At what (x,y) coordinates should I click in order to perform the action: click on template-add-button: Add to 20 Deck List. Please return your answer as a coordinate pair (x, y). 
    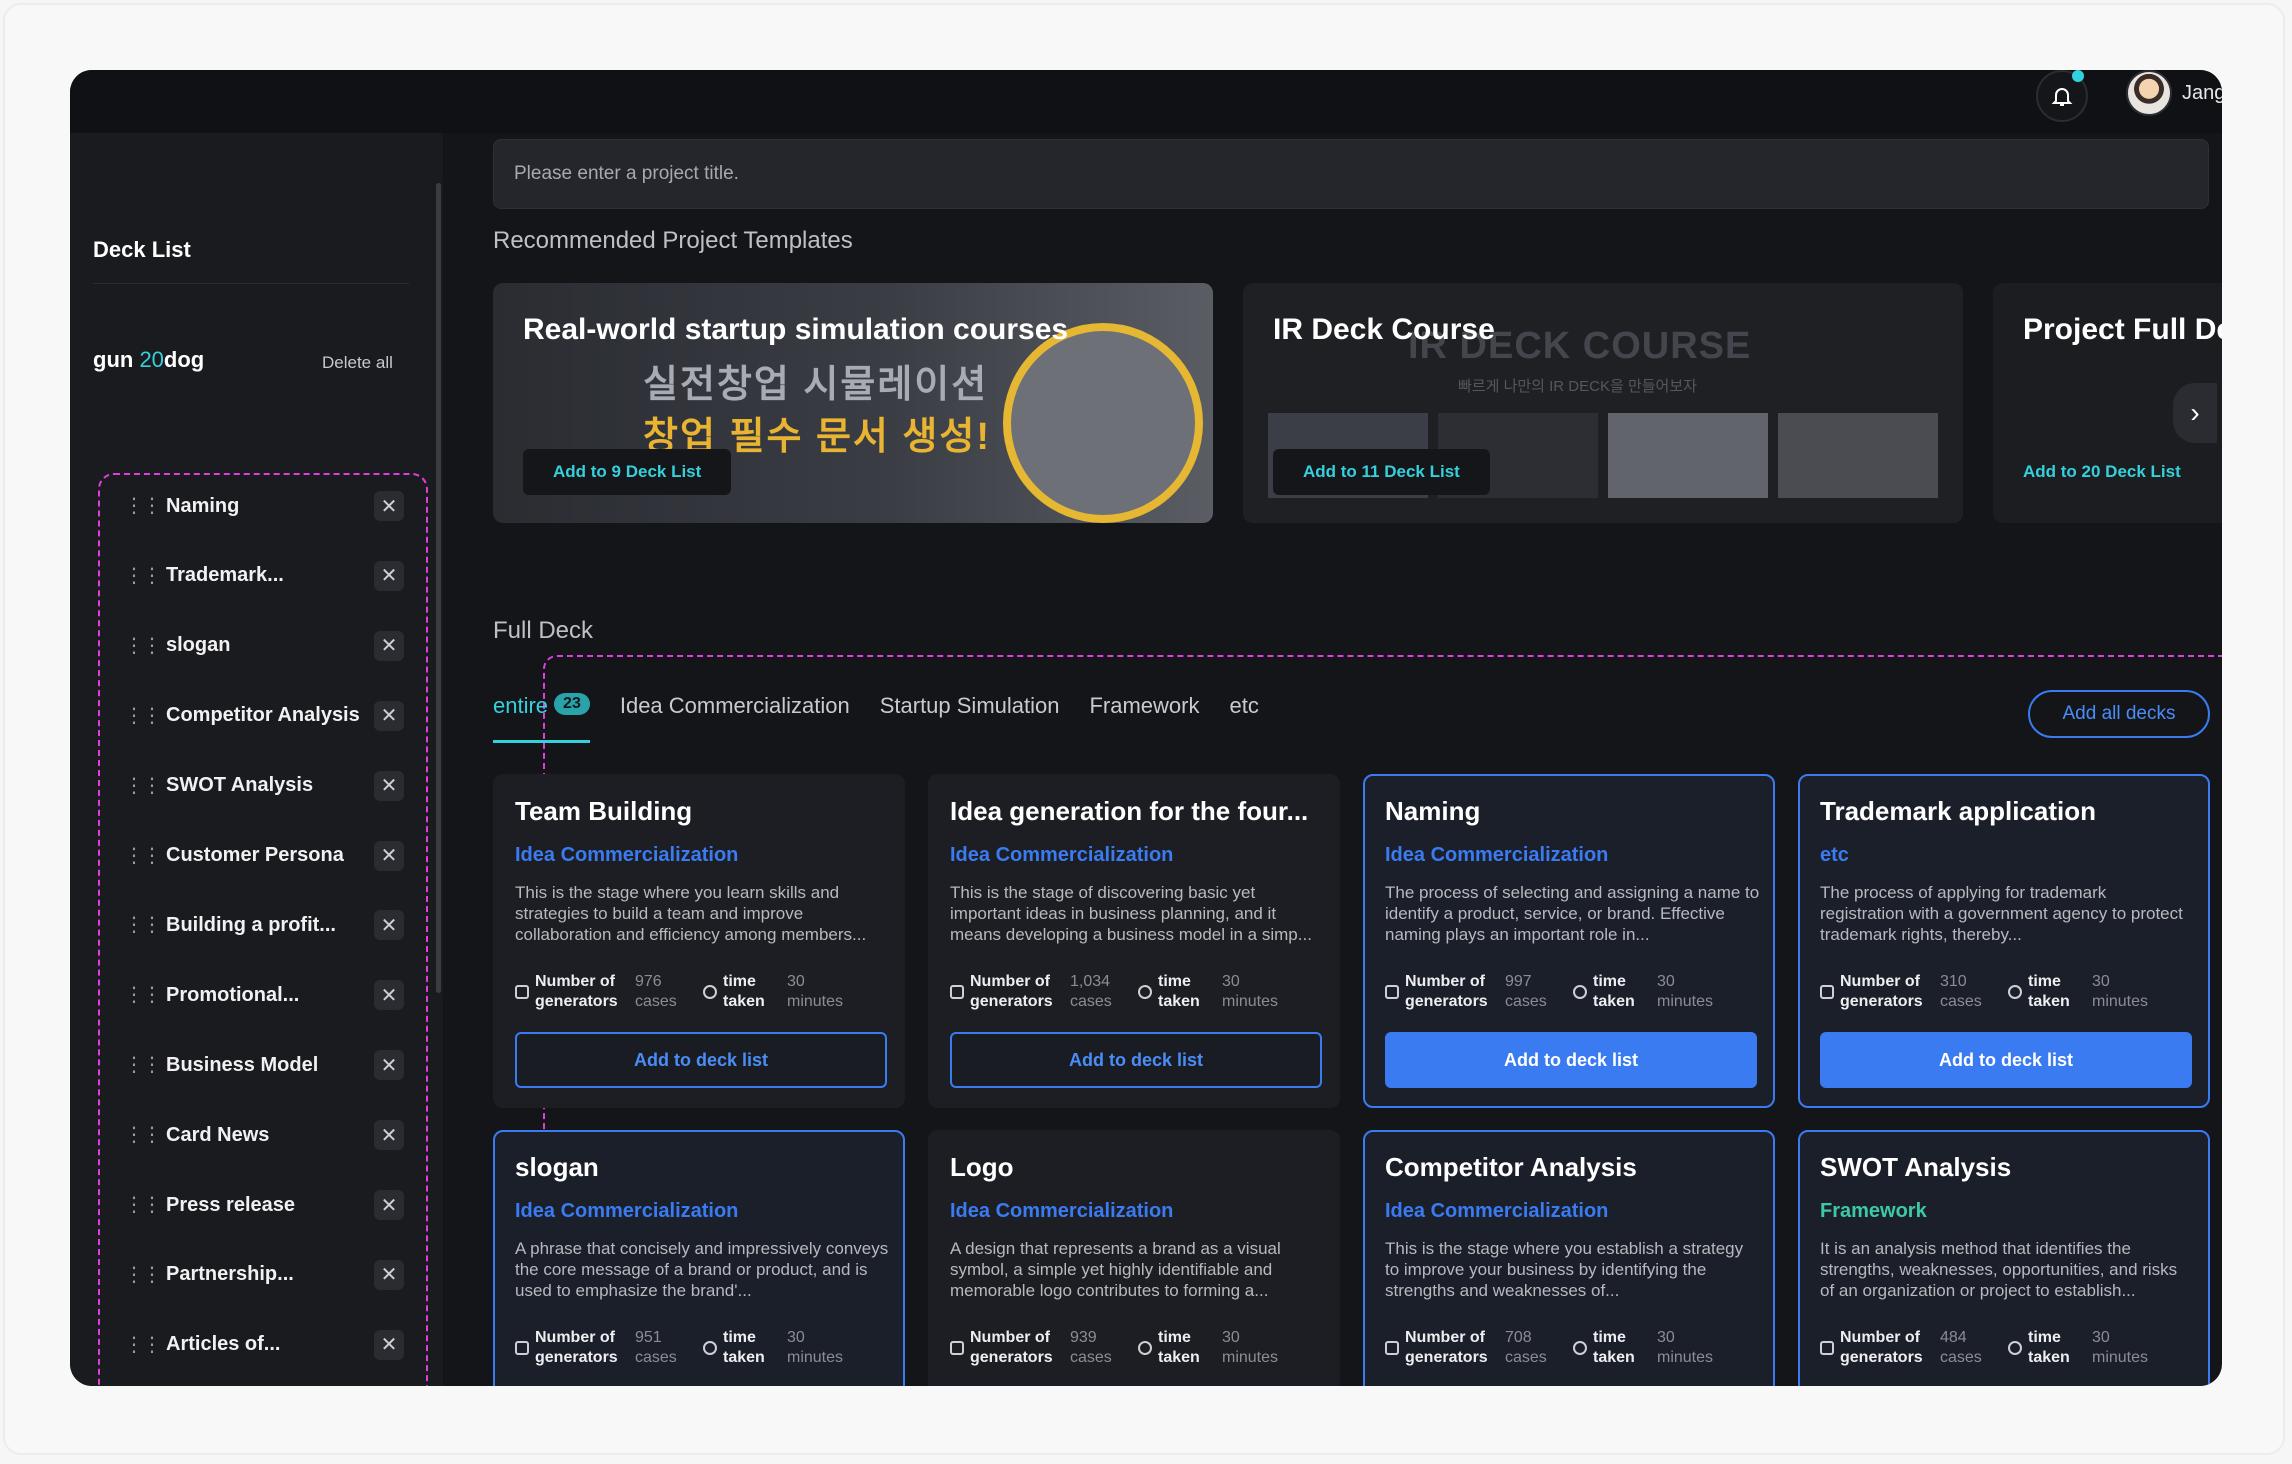
    Looking at the image, I should click on (2117, 472).